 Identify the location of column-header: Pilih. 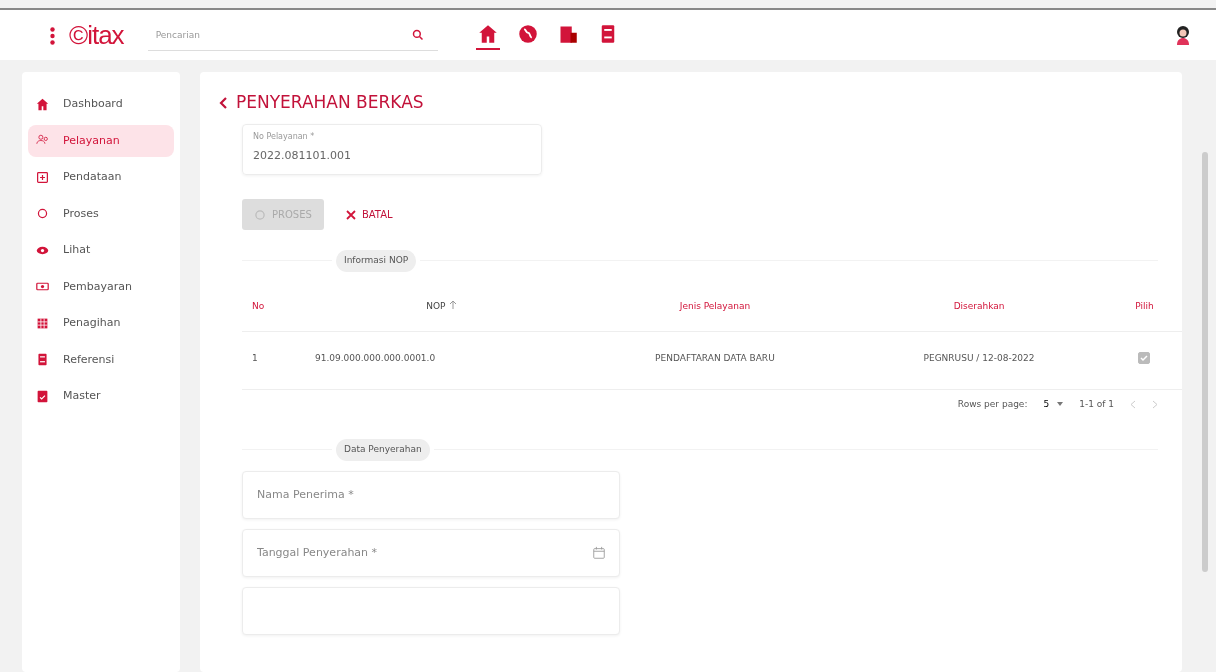
(1144, 306).